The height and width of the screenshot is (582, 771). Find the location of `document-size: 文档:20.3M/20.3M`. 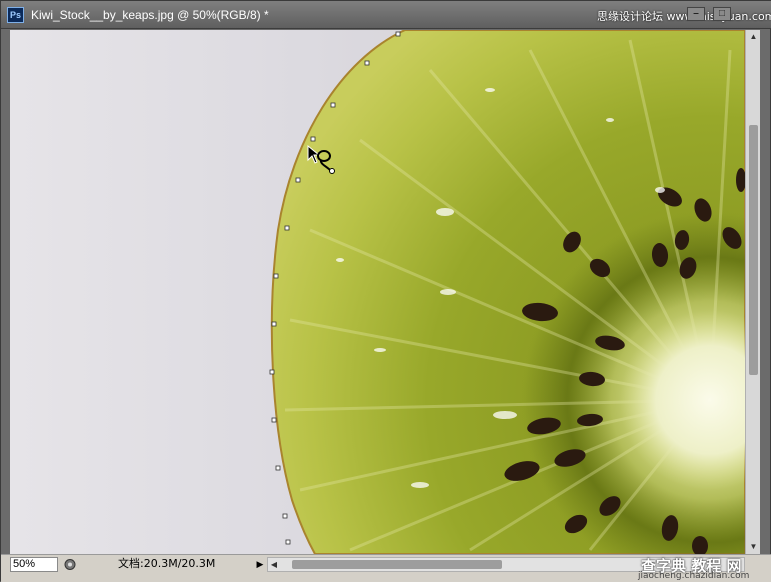

document-size: 文档:20.3M/20.3M is located at coordinates (167, 563).